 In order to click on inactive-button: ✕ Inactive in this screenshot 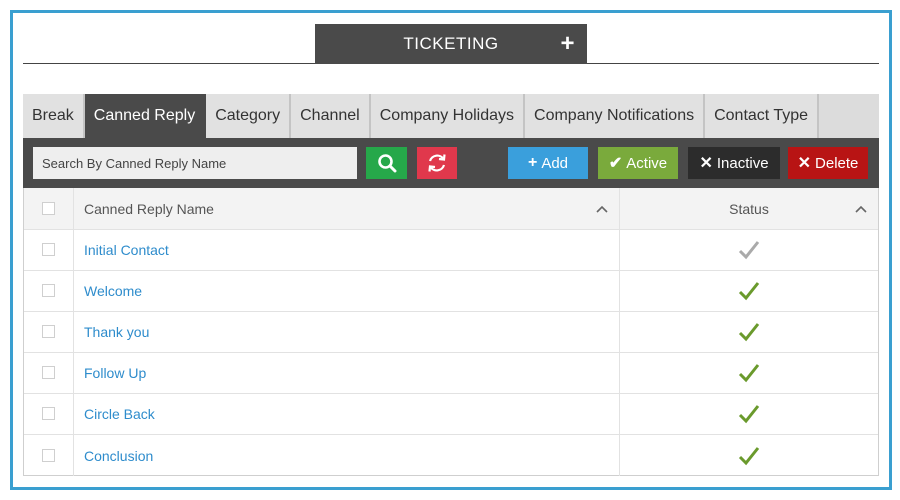, I will do `click(734, 163)`.